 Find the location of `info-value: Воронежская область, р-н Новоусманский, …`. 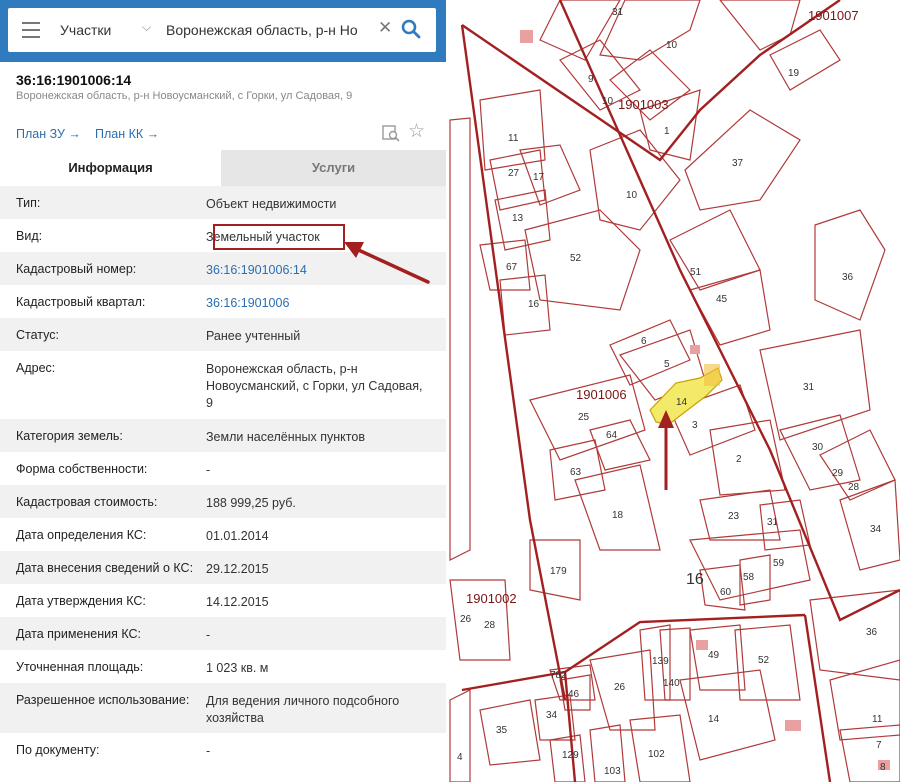

info-value: Воронежская область, р-н Новоусманский, … is located at coordinates (314, 386).